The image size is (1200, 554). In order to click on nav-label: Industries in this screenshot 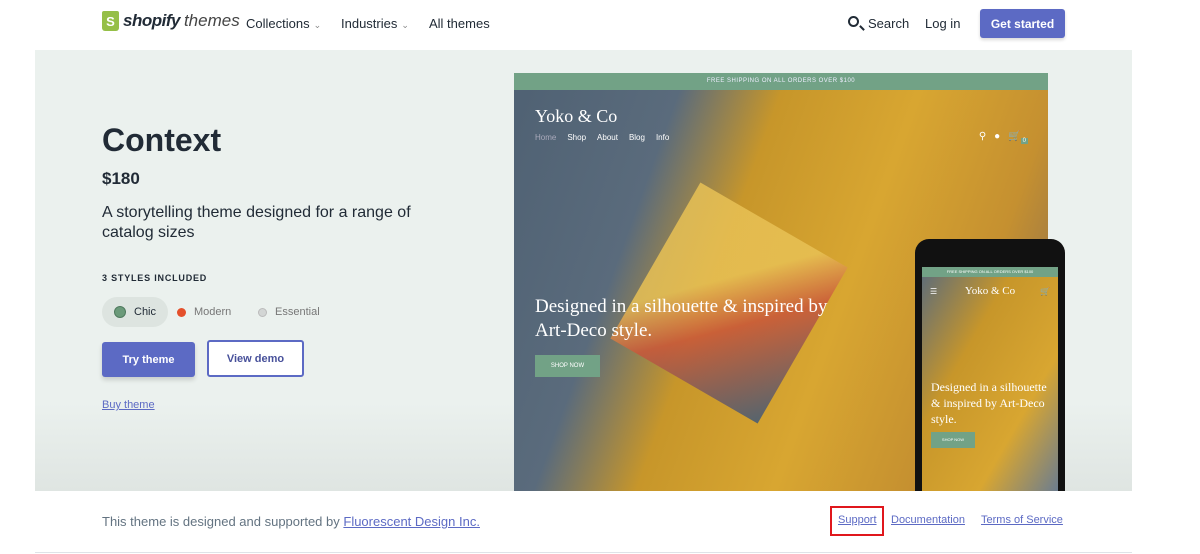, I will do `click(369, 23)`.